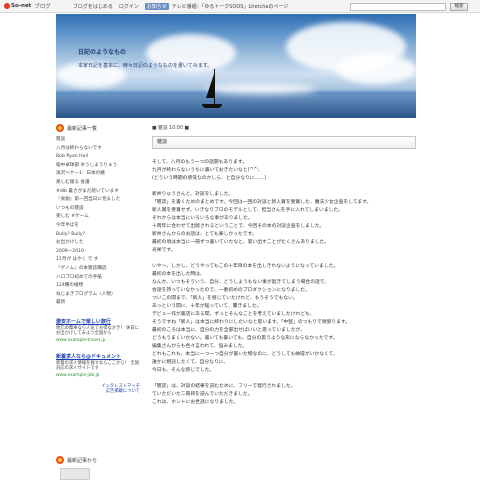  What do you see at coordinates (236, 106) in the screenshot?
I see `sea-image` at bounding box center [236, 106].